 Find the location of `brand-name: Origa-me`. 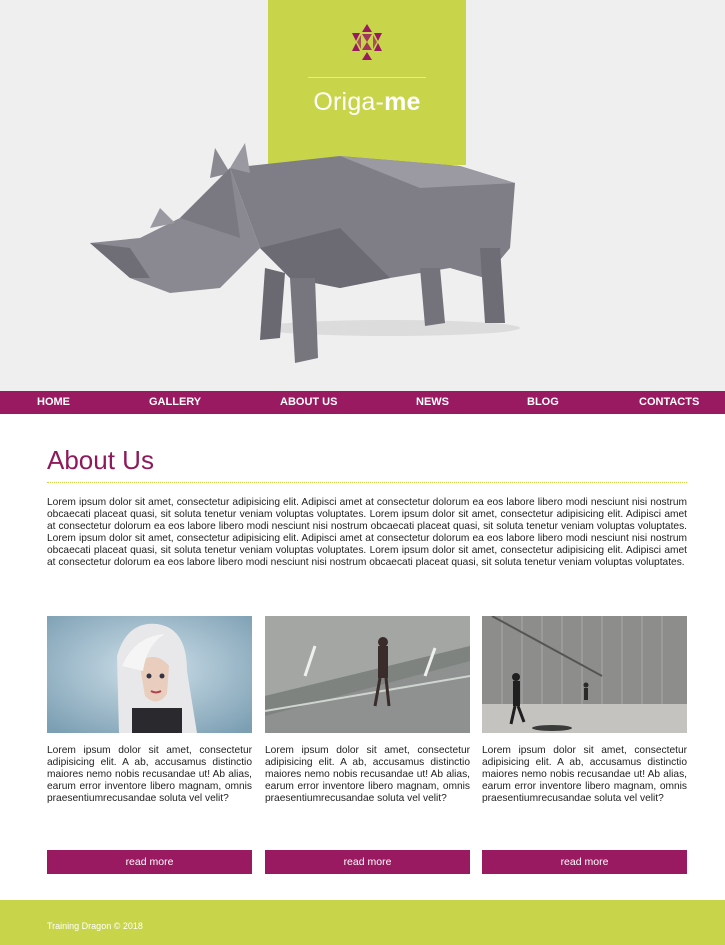

brand-name: Origa-me is located at coordinates (367, 102).